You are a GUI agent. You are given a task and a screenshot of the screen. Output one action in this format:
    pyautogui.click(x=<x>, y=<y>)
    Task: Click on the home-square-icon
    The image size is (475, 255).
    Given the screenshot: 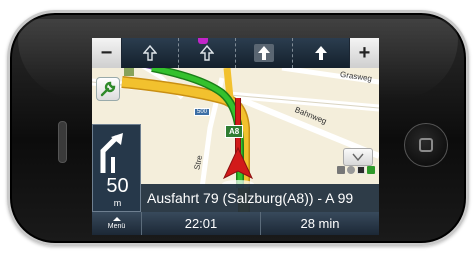 What is the action you would take?
    pyautogui.click(x=426, y=145)
    